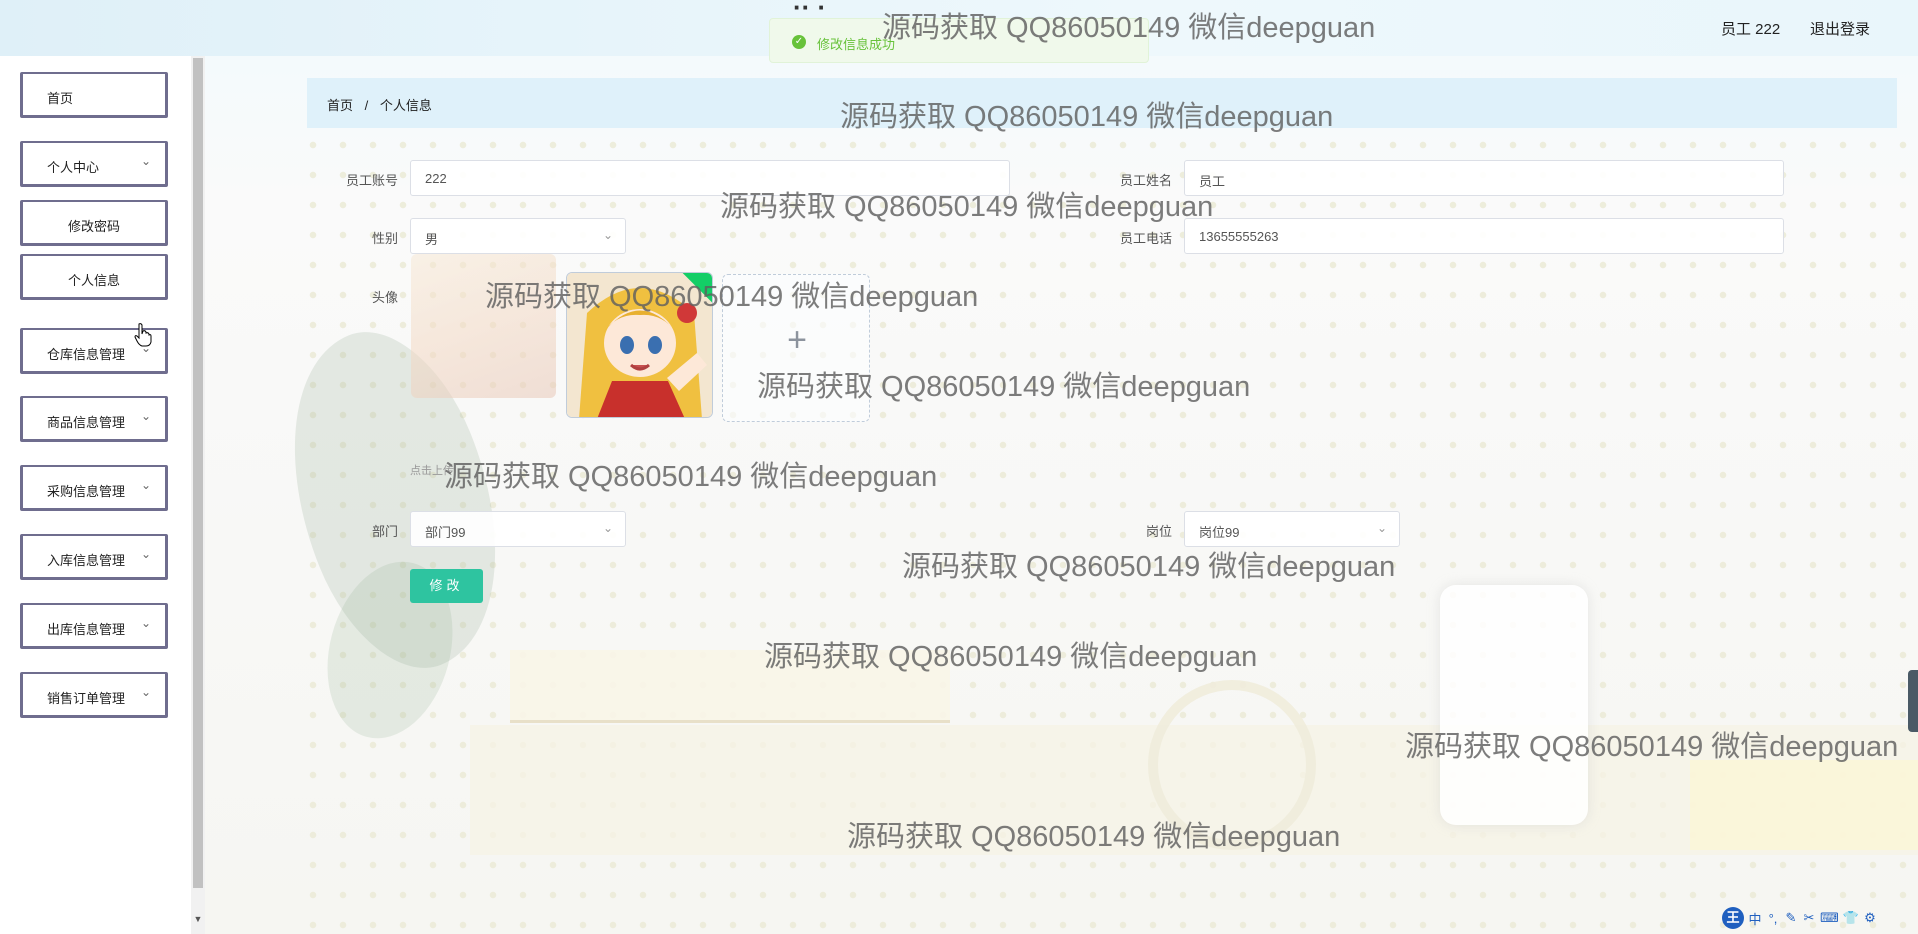 This screenshot has height=934, width=1918. What do you see at coordinates (1219, 532) in the screenshot?
I see `position-select-value: 岗位99` at bounding box center [1219, 532].